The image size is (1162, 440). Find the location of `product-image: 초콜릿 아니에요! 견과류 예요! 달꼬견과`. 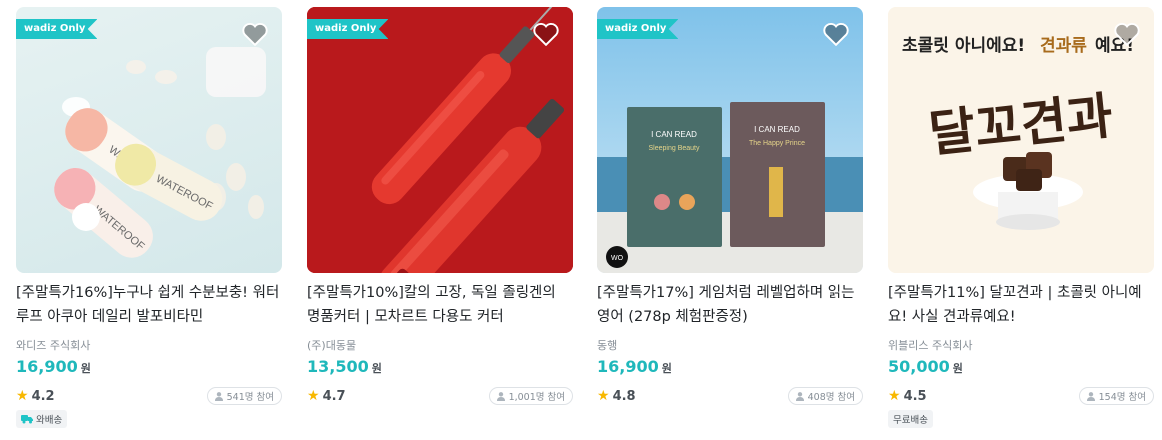

product-image: 초콜릿 아니에요! 견과류 예요! 달꼬견과 is located at coordinates (1021, 140).